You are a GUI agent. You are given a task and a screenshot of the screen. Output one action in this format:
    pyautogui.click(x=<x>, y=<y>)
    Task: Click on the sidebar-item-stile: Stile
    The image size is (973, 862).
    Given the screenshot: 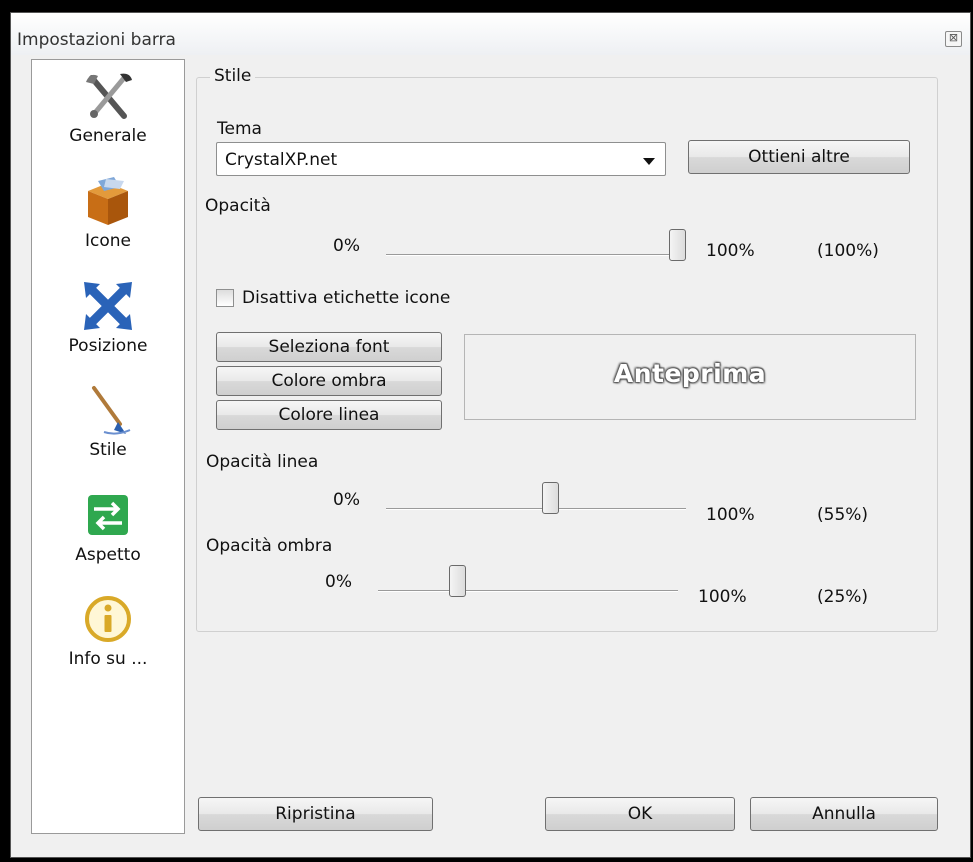 What is the action you would take?
    pyautogui.click(x=108, y=421)
    